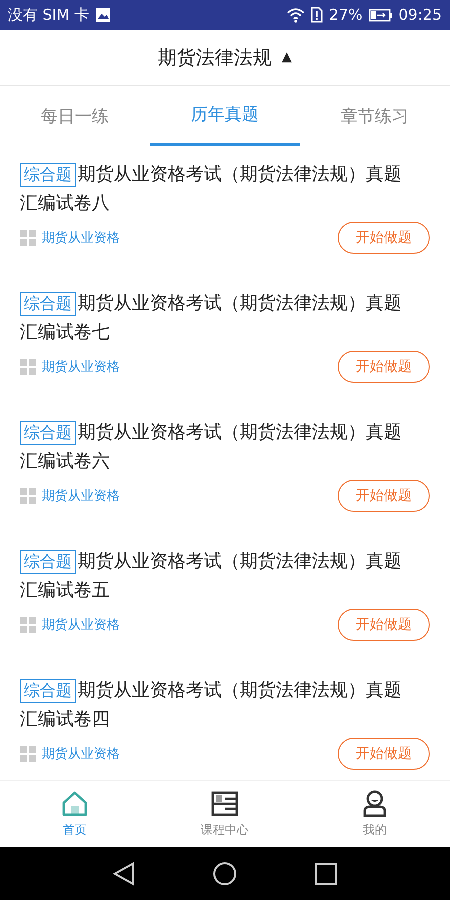 This screenshot has width=450, height=900. I want to click on battery-icon, so click(380, 15).